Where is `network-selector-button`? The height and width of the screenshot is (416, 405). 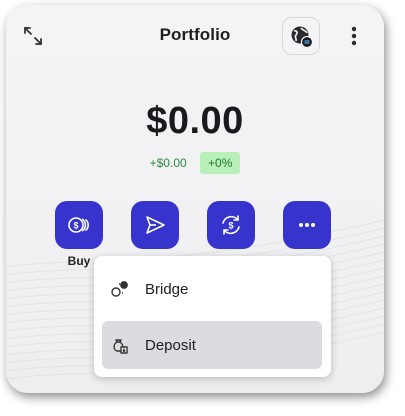
network-selector-button is located at coordinates (301, 36).